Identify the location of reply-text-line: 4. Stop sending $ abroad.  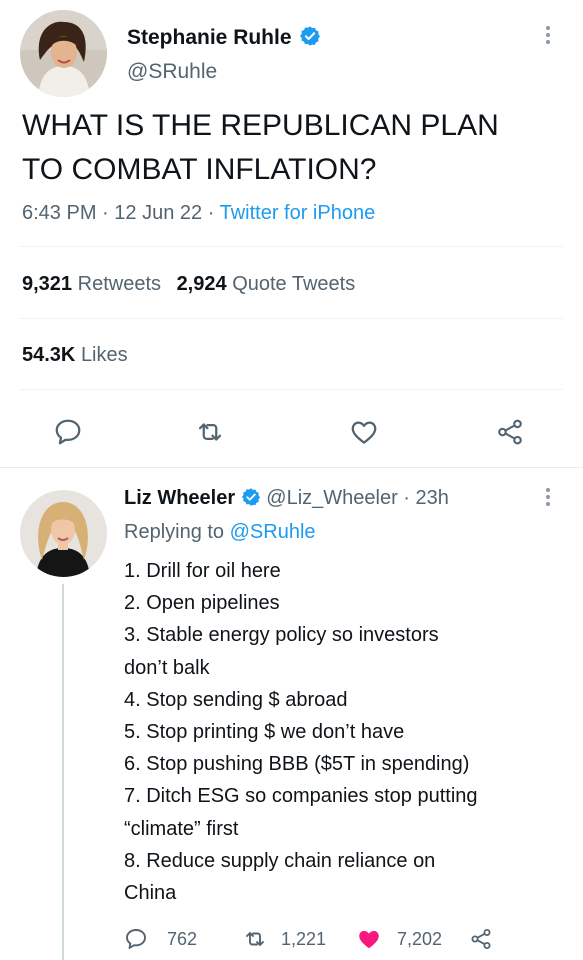
(236, 699).